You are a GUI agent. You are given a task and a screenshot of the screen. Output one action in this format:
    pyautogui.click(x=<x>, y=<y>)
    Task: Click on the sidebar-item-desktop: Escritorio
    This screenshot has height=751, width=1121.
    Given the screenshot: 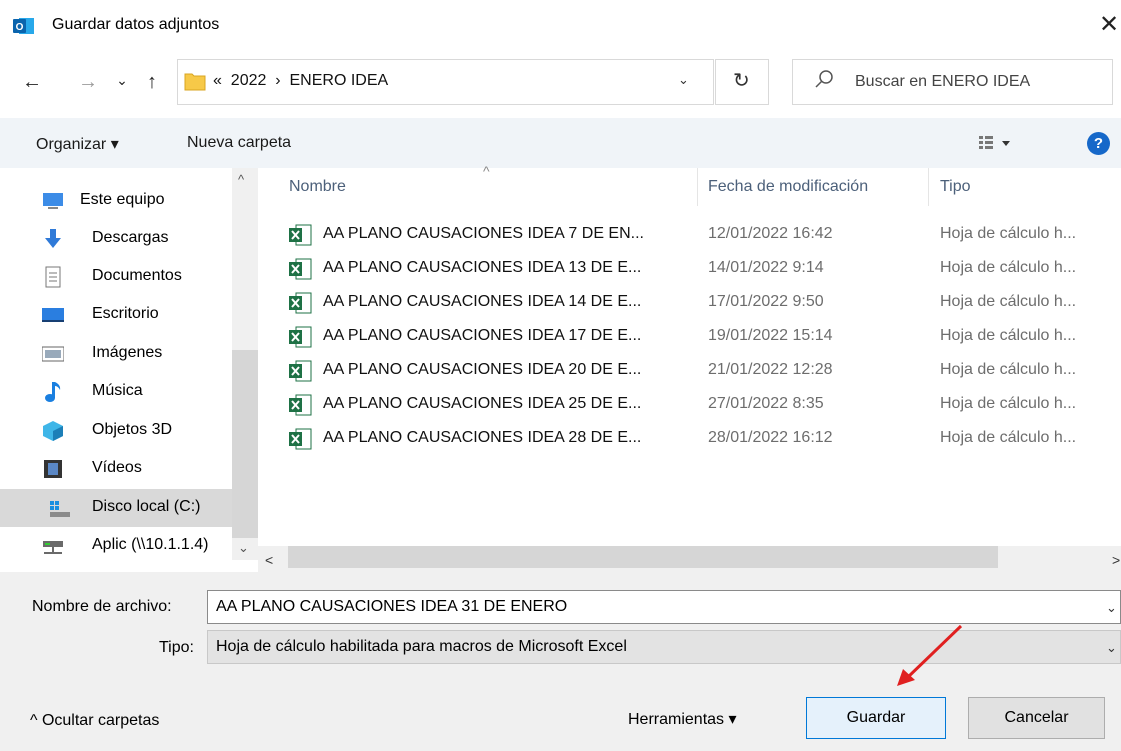 What is the action you would take?
    pyautogui.click(x=136, y=315)
    